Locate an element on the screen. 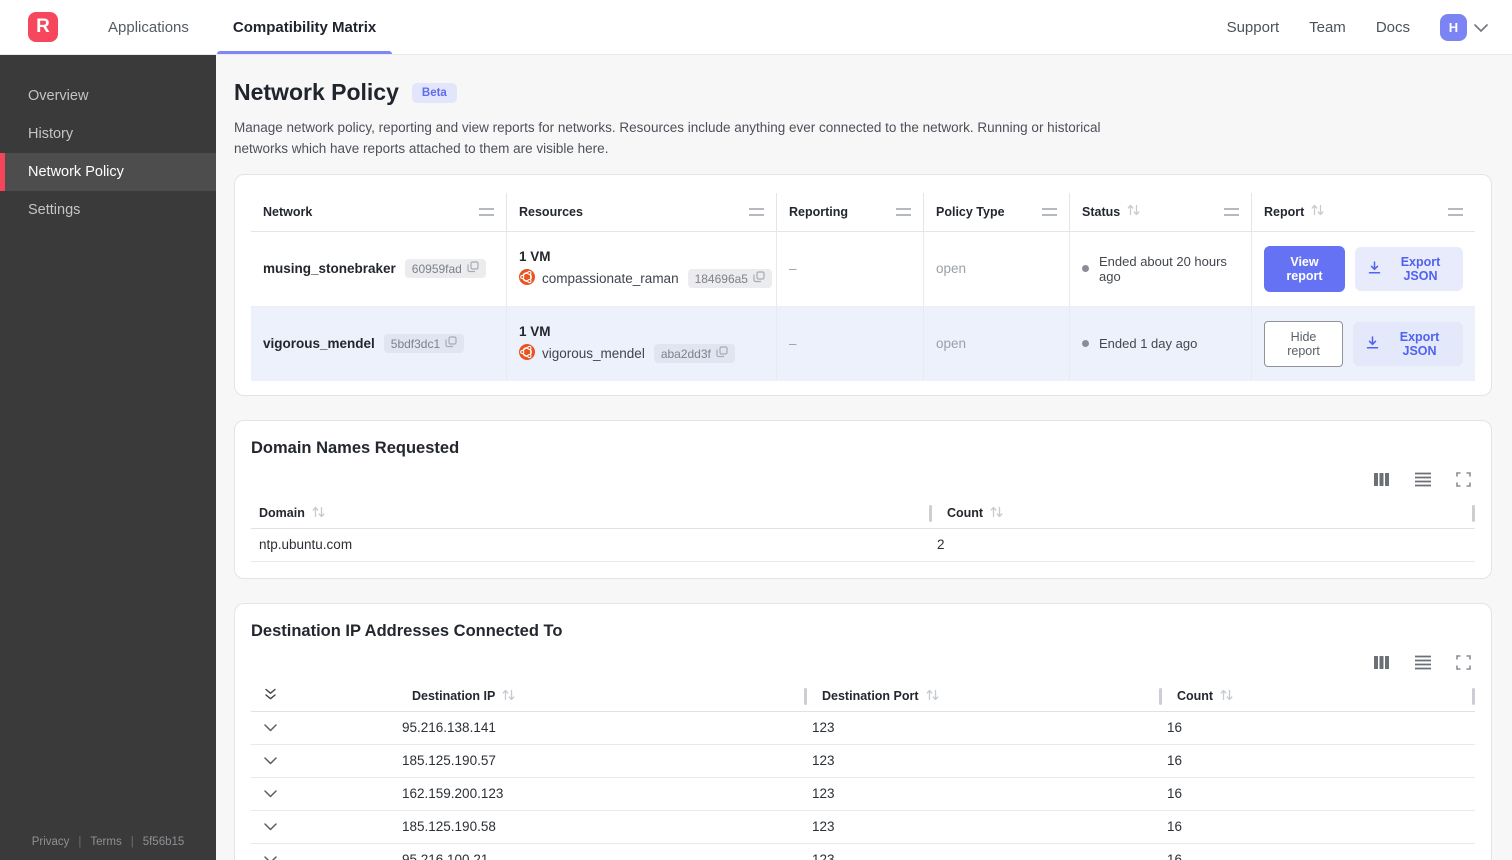 This screenshot has height=860, width=1512. column-header-destination-port: Destination Port is located at coordinates (981, 696).